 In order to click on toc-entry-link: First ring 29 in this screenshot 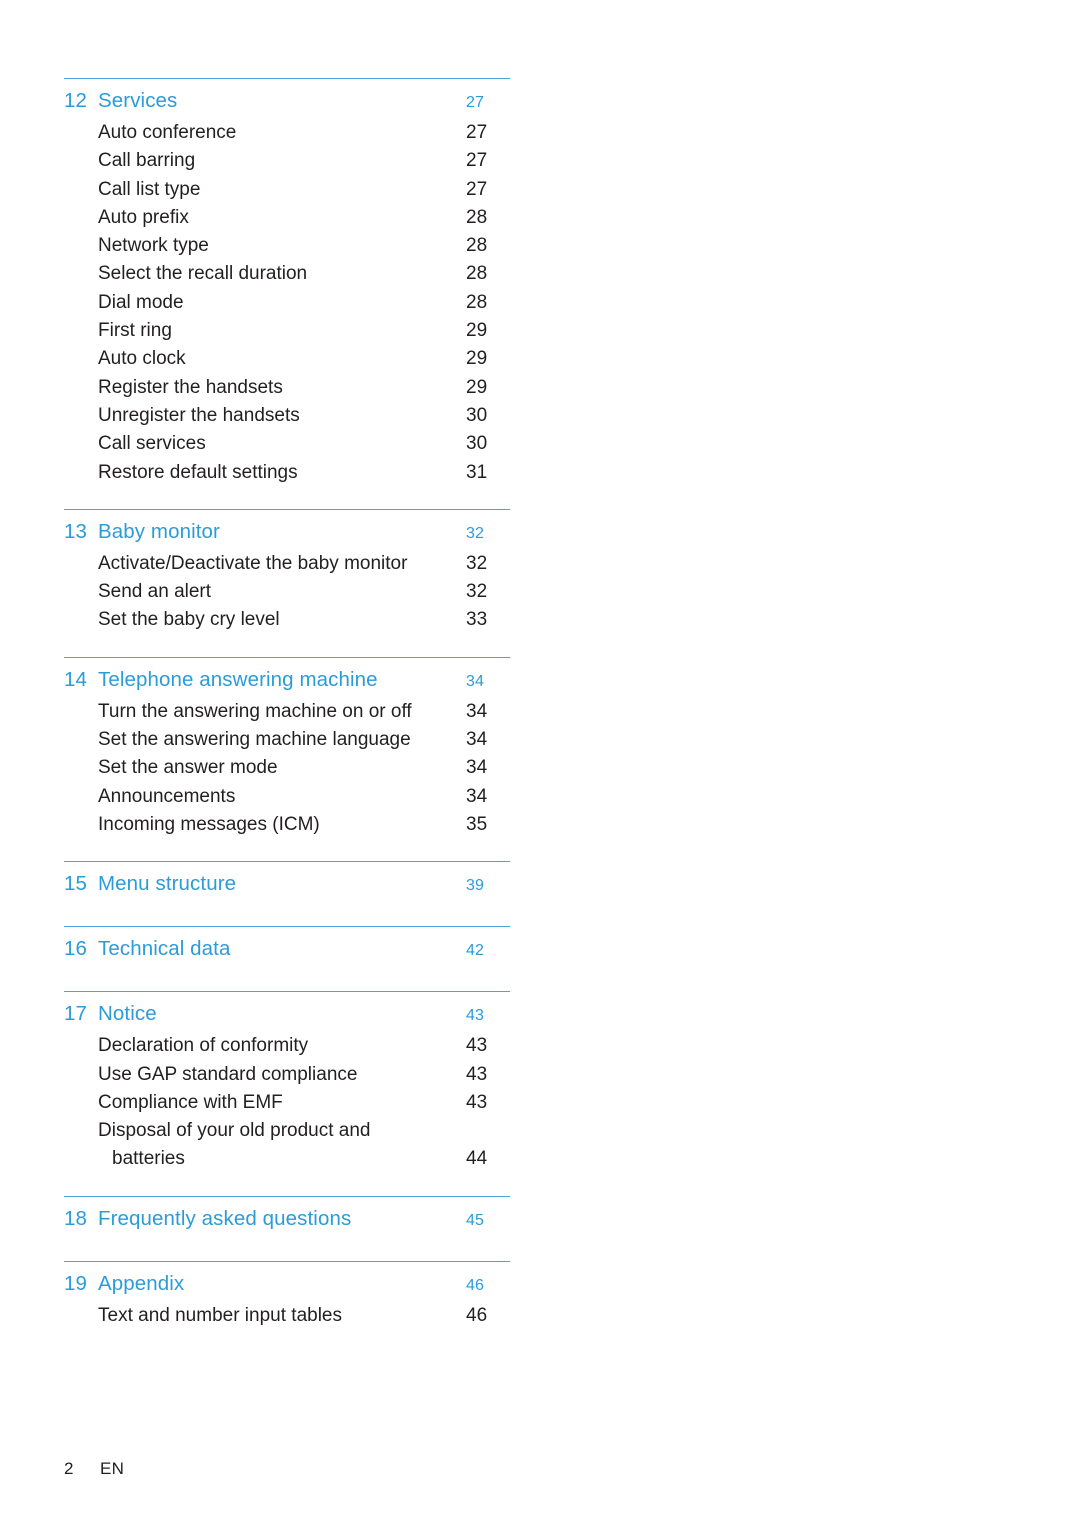, I will do `click(287, 331)`.